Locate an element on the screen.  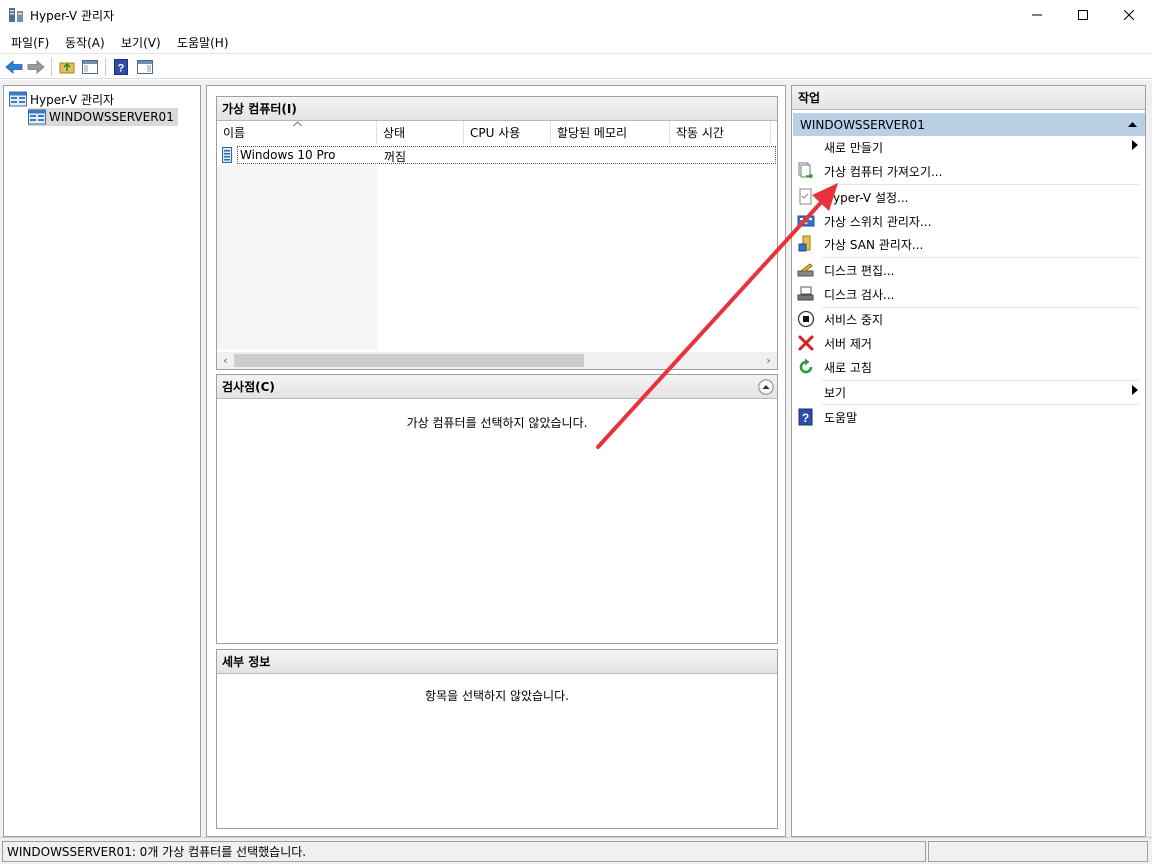
window-title: Hyper-V 관리자 is located at coordinates (72, 16).